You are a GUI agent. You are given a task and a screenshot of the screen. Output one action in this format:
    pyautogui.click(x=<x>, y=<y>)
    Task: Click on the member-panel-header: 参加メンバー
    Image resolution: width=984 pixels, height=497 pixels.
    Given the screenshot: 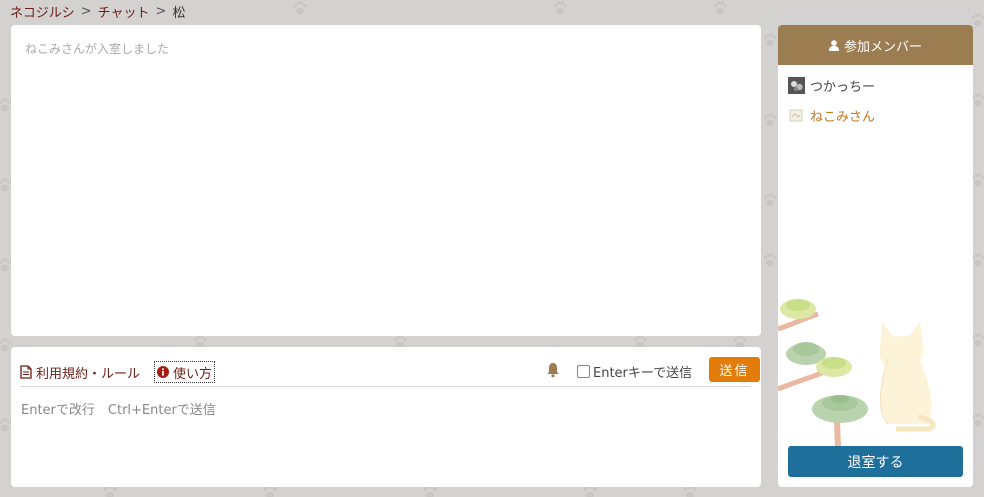 What is the action you would take?
    pyautogui.click(x=875, y=45)
    